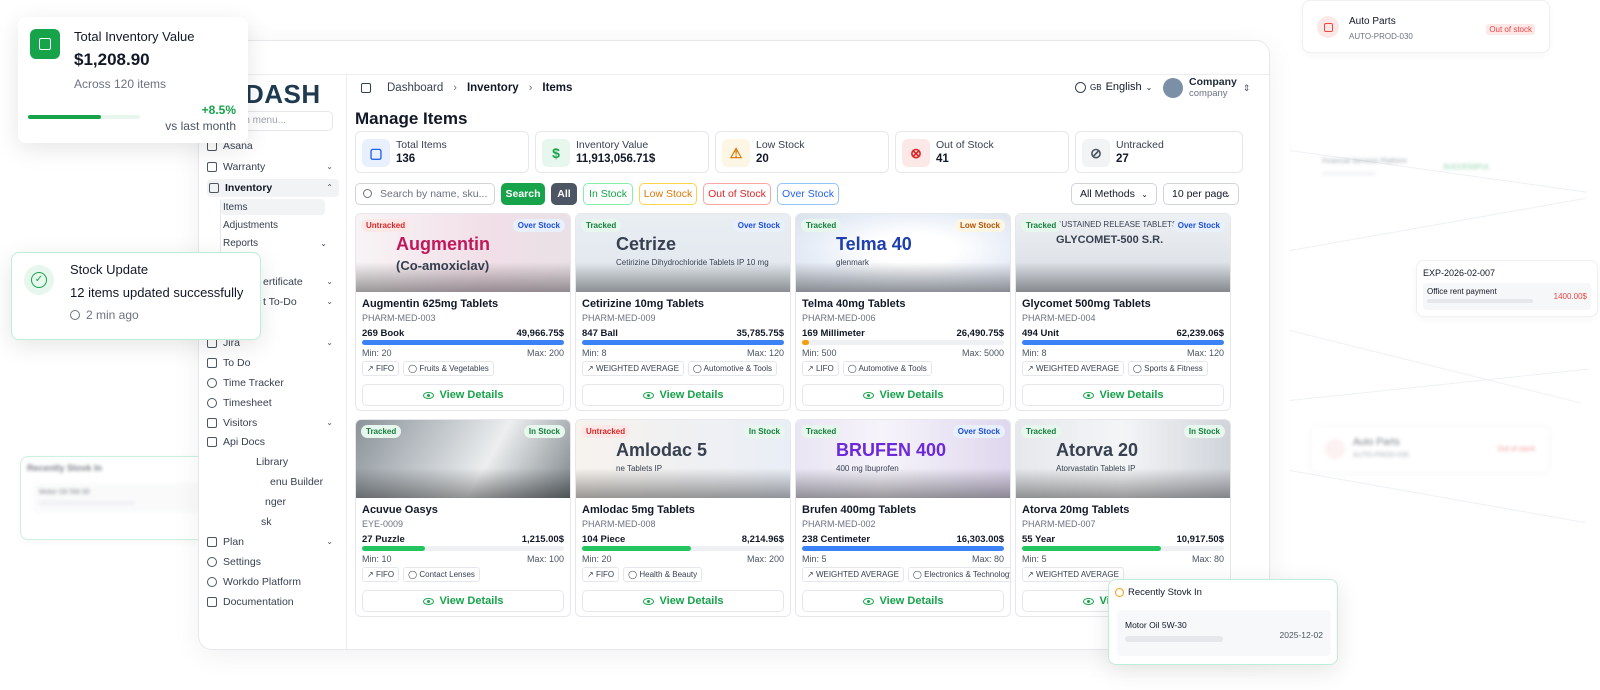 This screenshot has height=690, width=1600. What do you see at coordinates (1335, 449) in the screenshot?
I see `box-icon` at bounding box center [1335, 449].